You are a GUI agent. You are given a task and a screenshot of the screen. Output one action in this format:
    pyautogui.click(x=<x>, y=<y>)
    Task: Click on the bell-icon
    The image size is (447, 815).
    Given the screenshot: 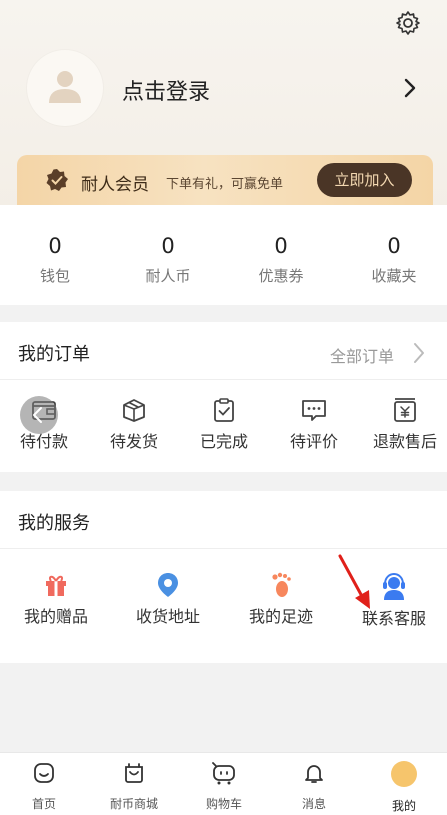 What is the action you would take?
    pyautogui.click(x=314, y=774)
    